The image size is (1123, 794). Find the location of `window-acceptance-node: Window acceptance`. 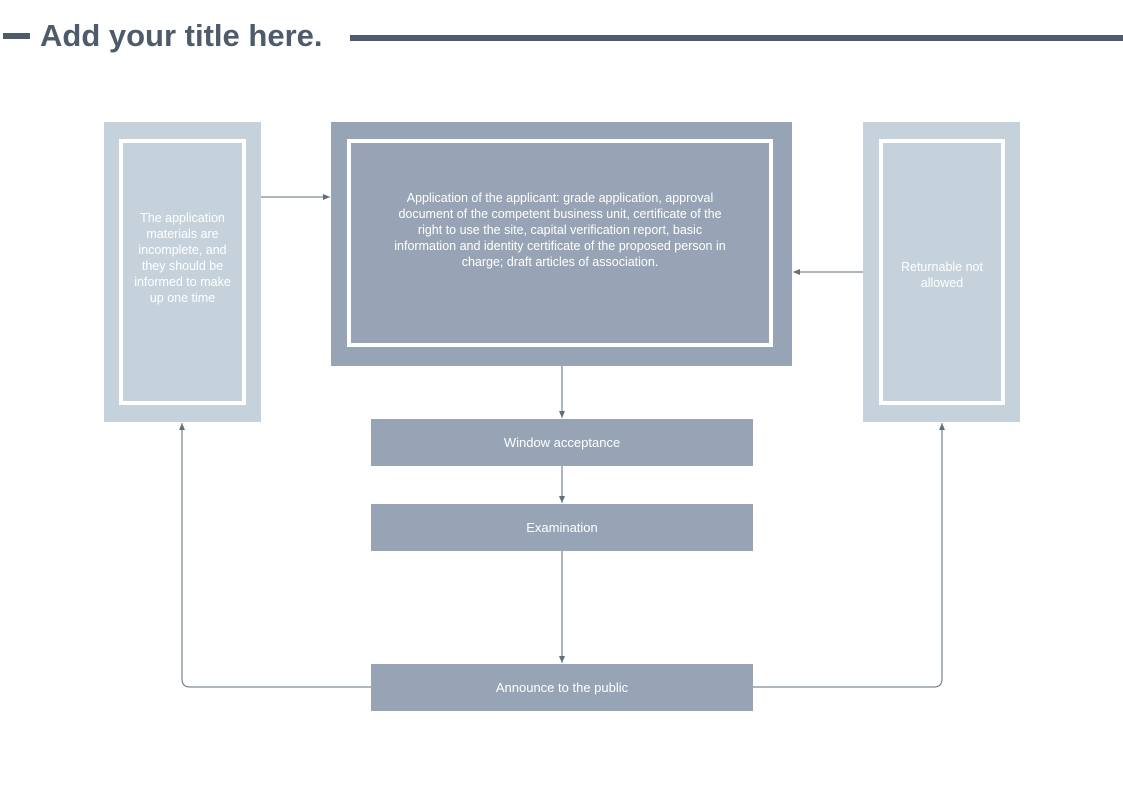

window-acceptance-node: Window acceptance is located at coordinates (562, 442).